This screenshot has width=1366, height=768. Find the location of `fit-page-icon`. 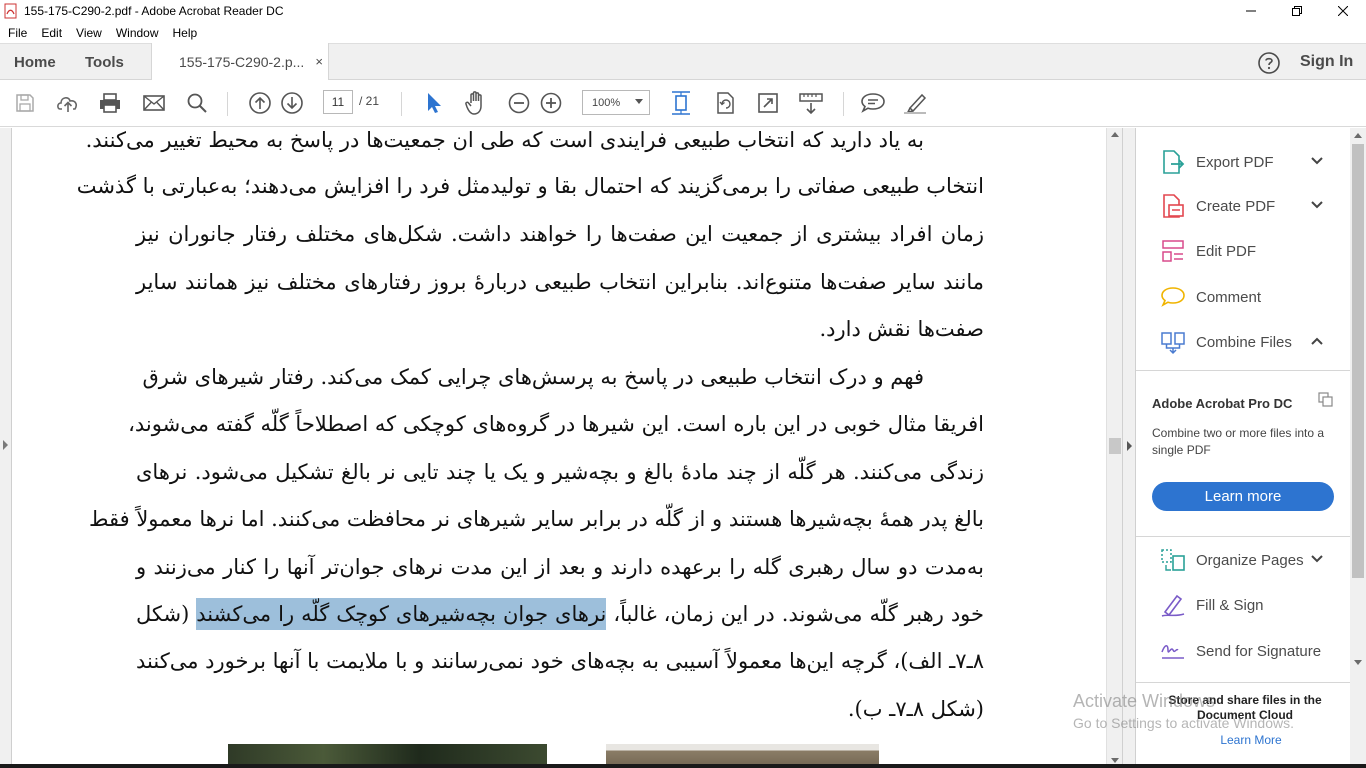

fit-page-icon is located at coordinates (681, 103).